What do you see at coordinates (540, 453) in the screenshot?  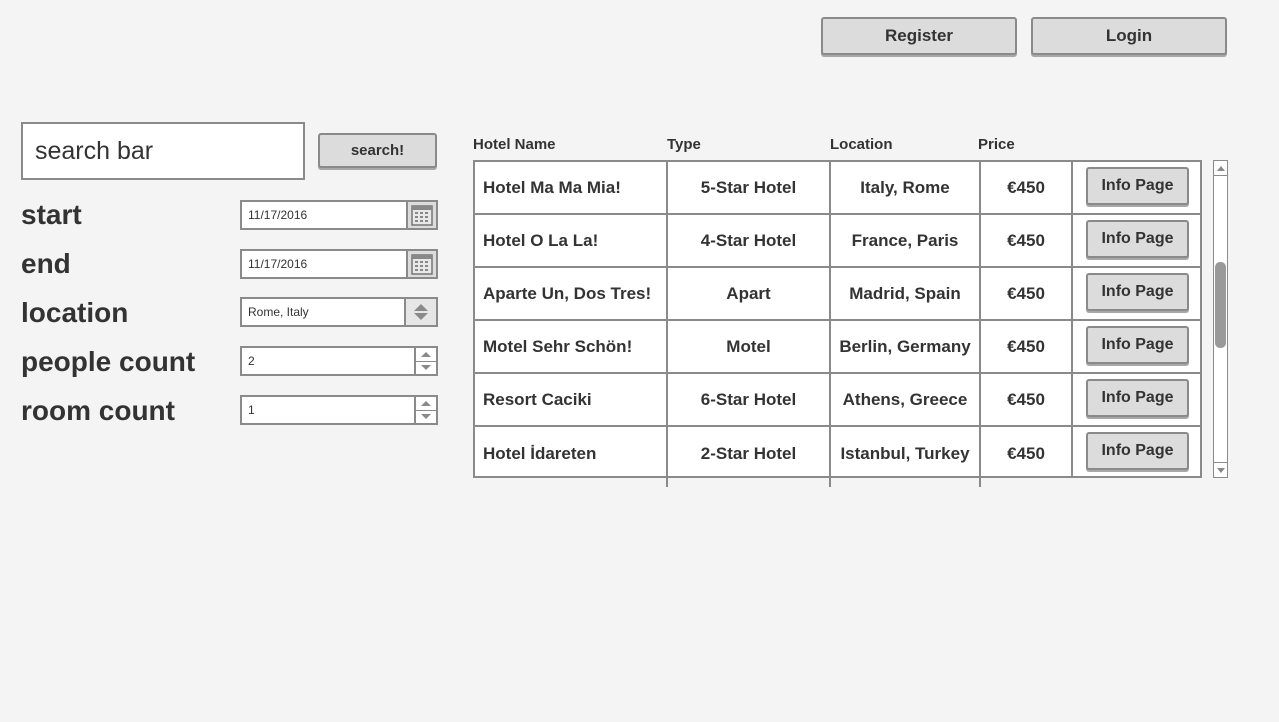 I see `hotel-name: Hotel İdareten` at bounding box center [540, 453].